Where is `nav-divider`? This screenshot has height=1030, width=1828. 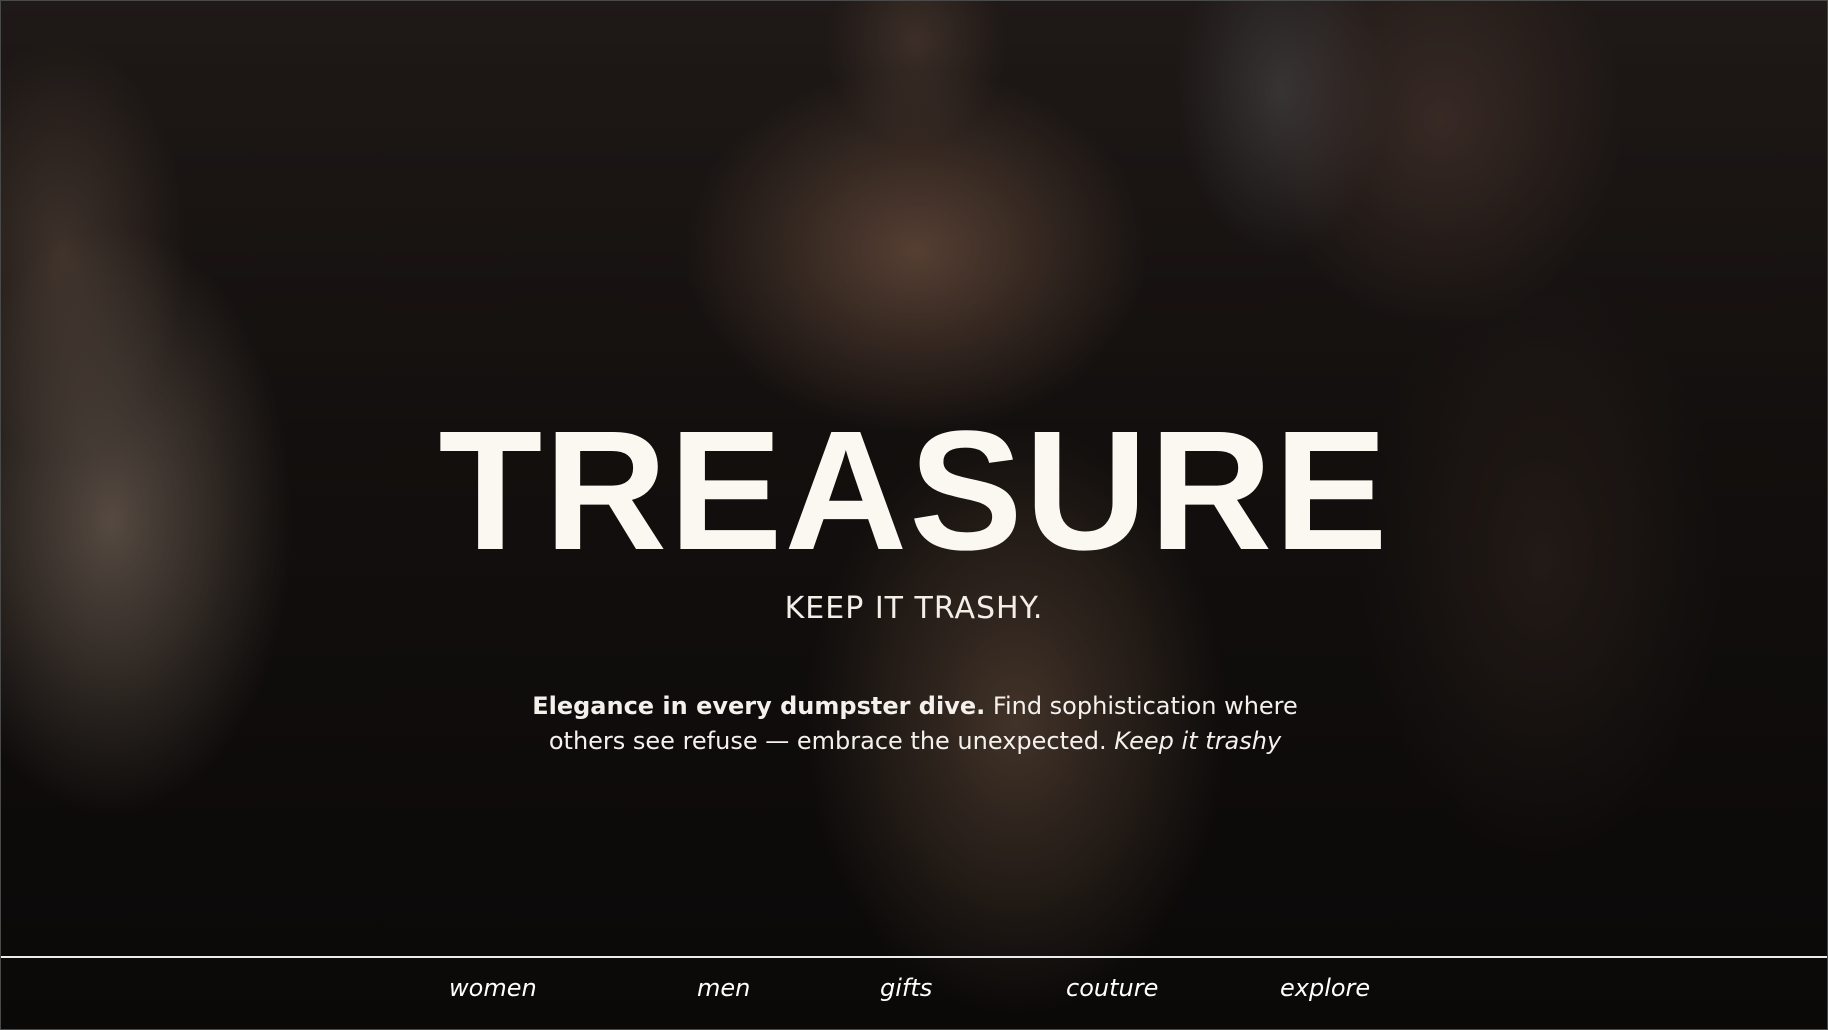
nav-divider is located at coordinates (914, 957).